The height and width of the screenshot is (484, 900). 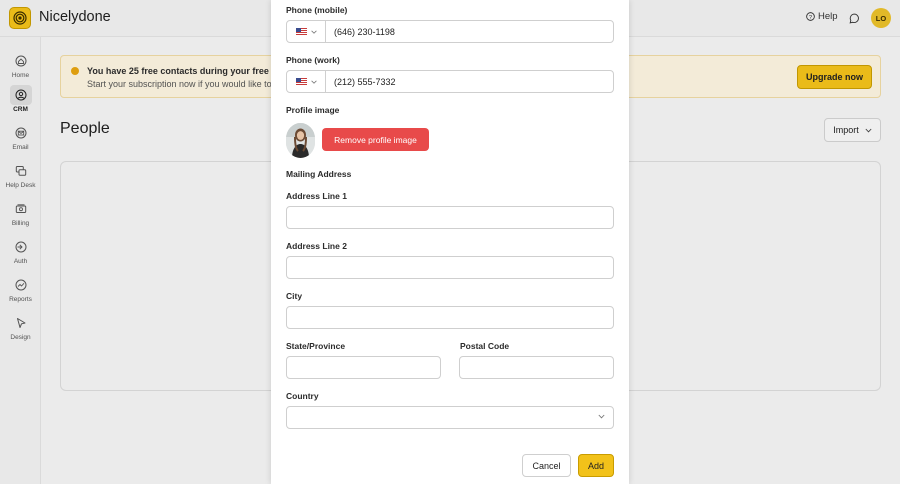 I want to click on address-line-2-label: Address Line 2, so click(x=316, y=246).